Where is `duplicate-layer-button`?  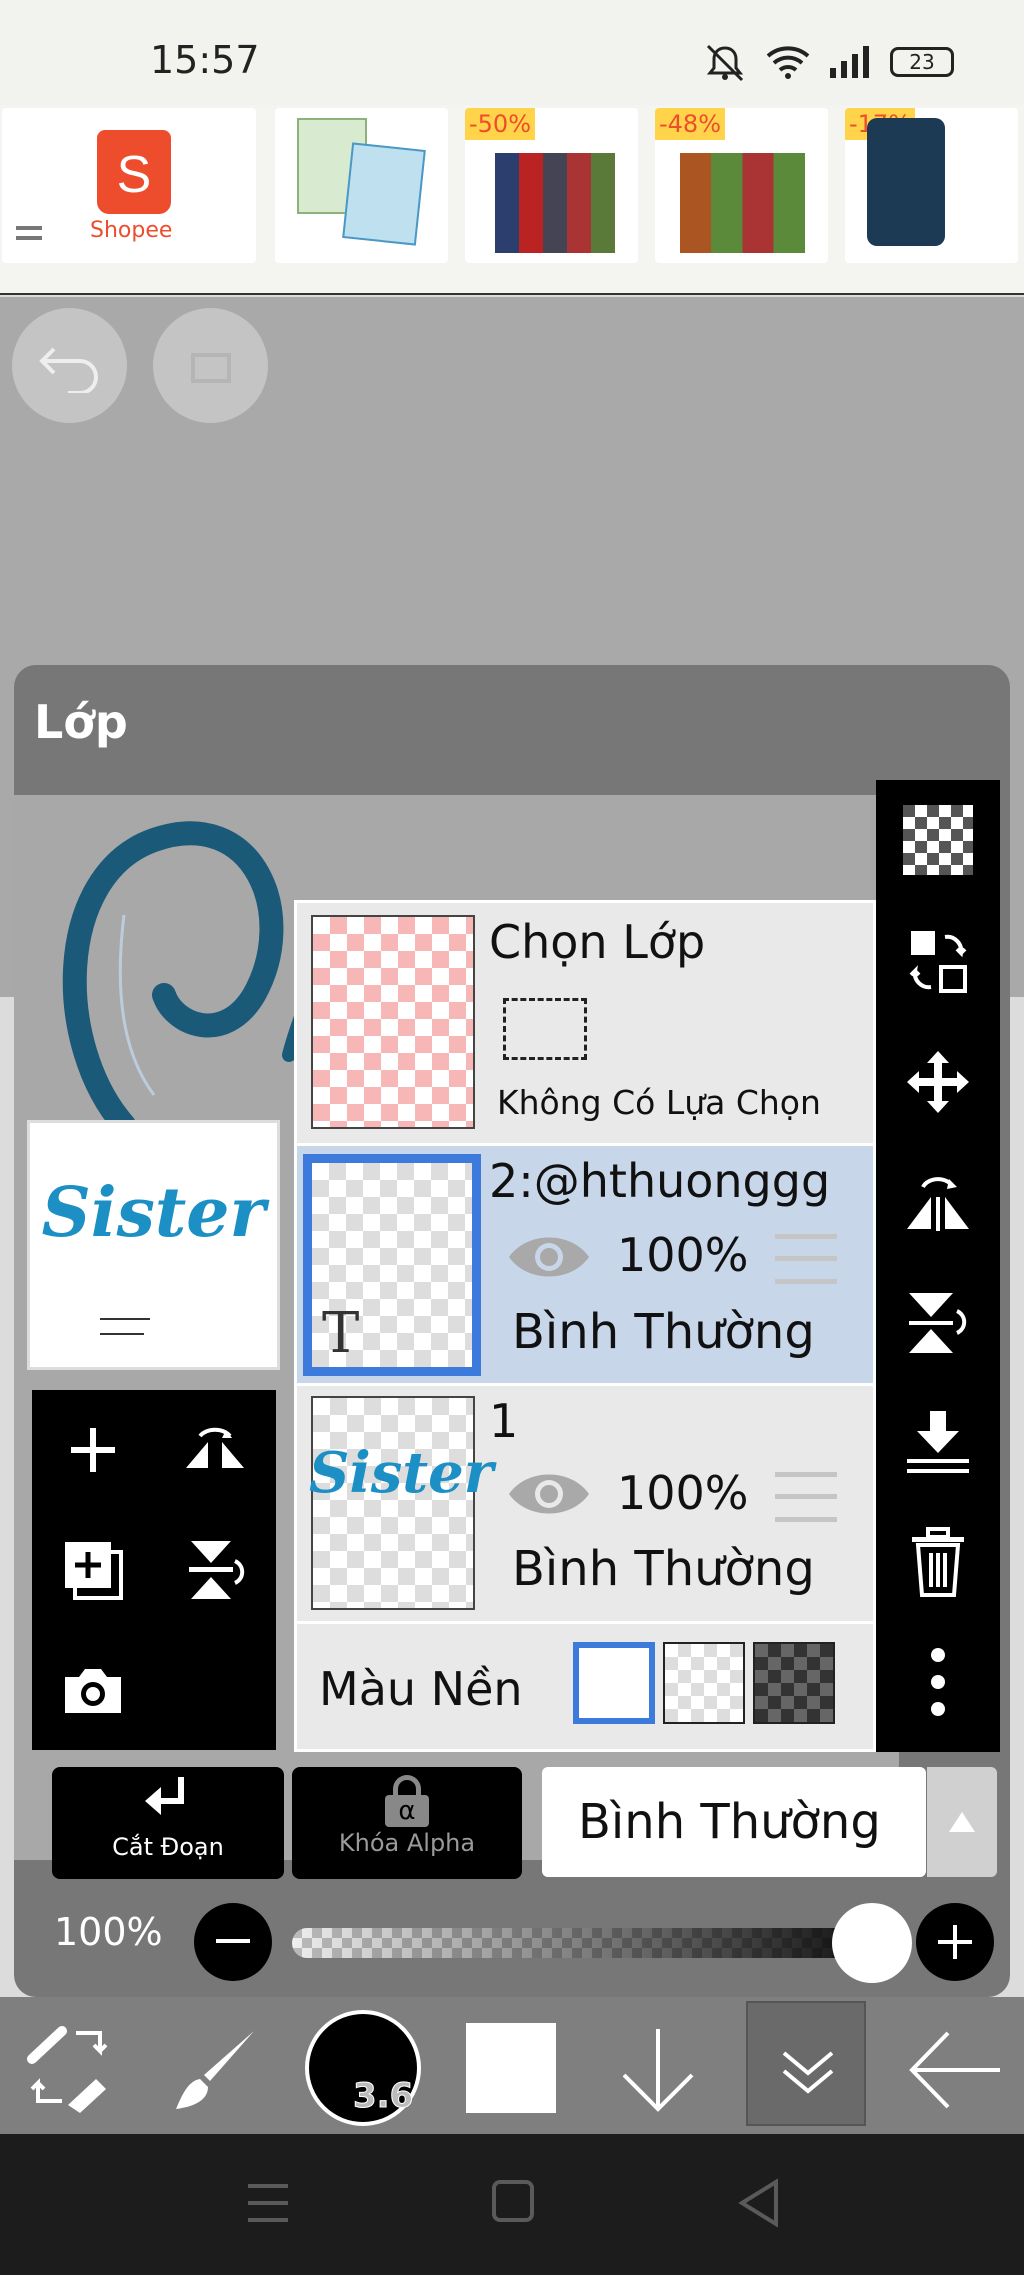
duplicate-layer-button is located at coordinates (93, 1570).